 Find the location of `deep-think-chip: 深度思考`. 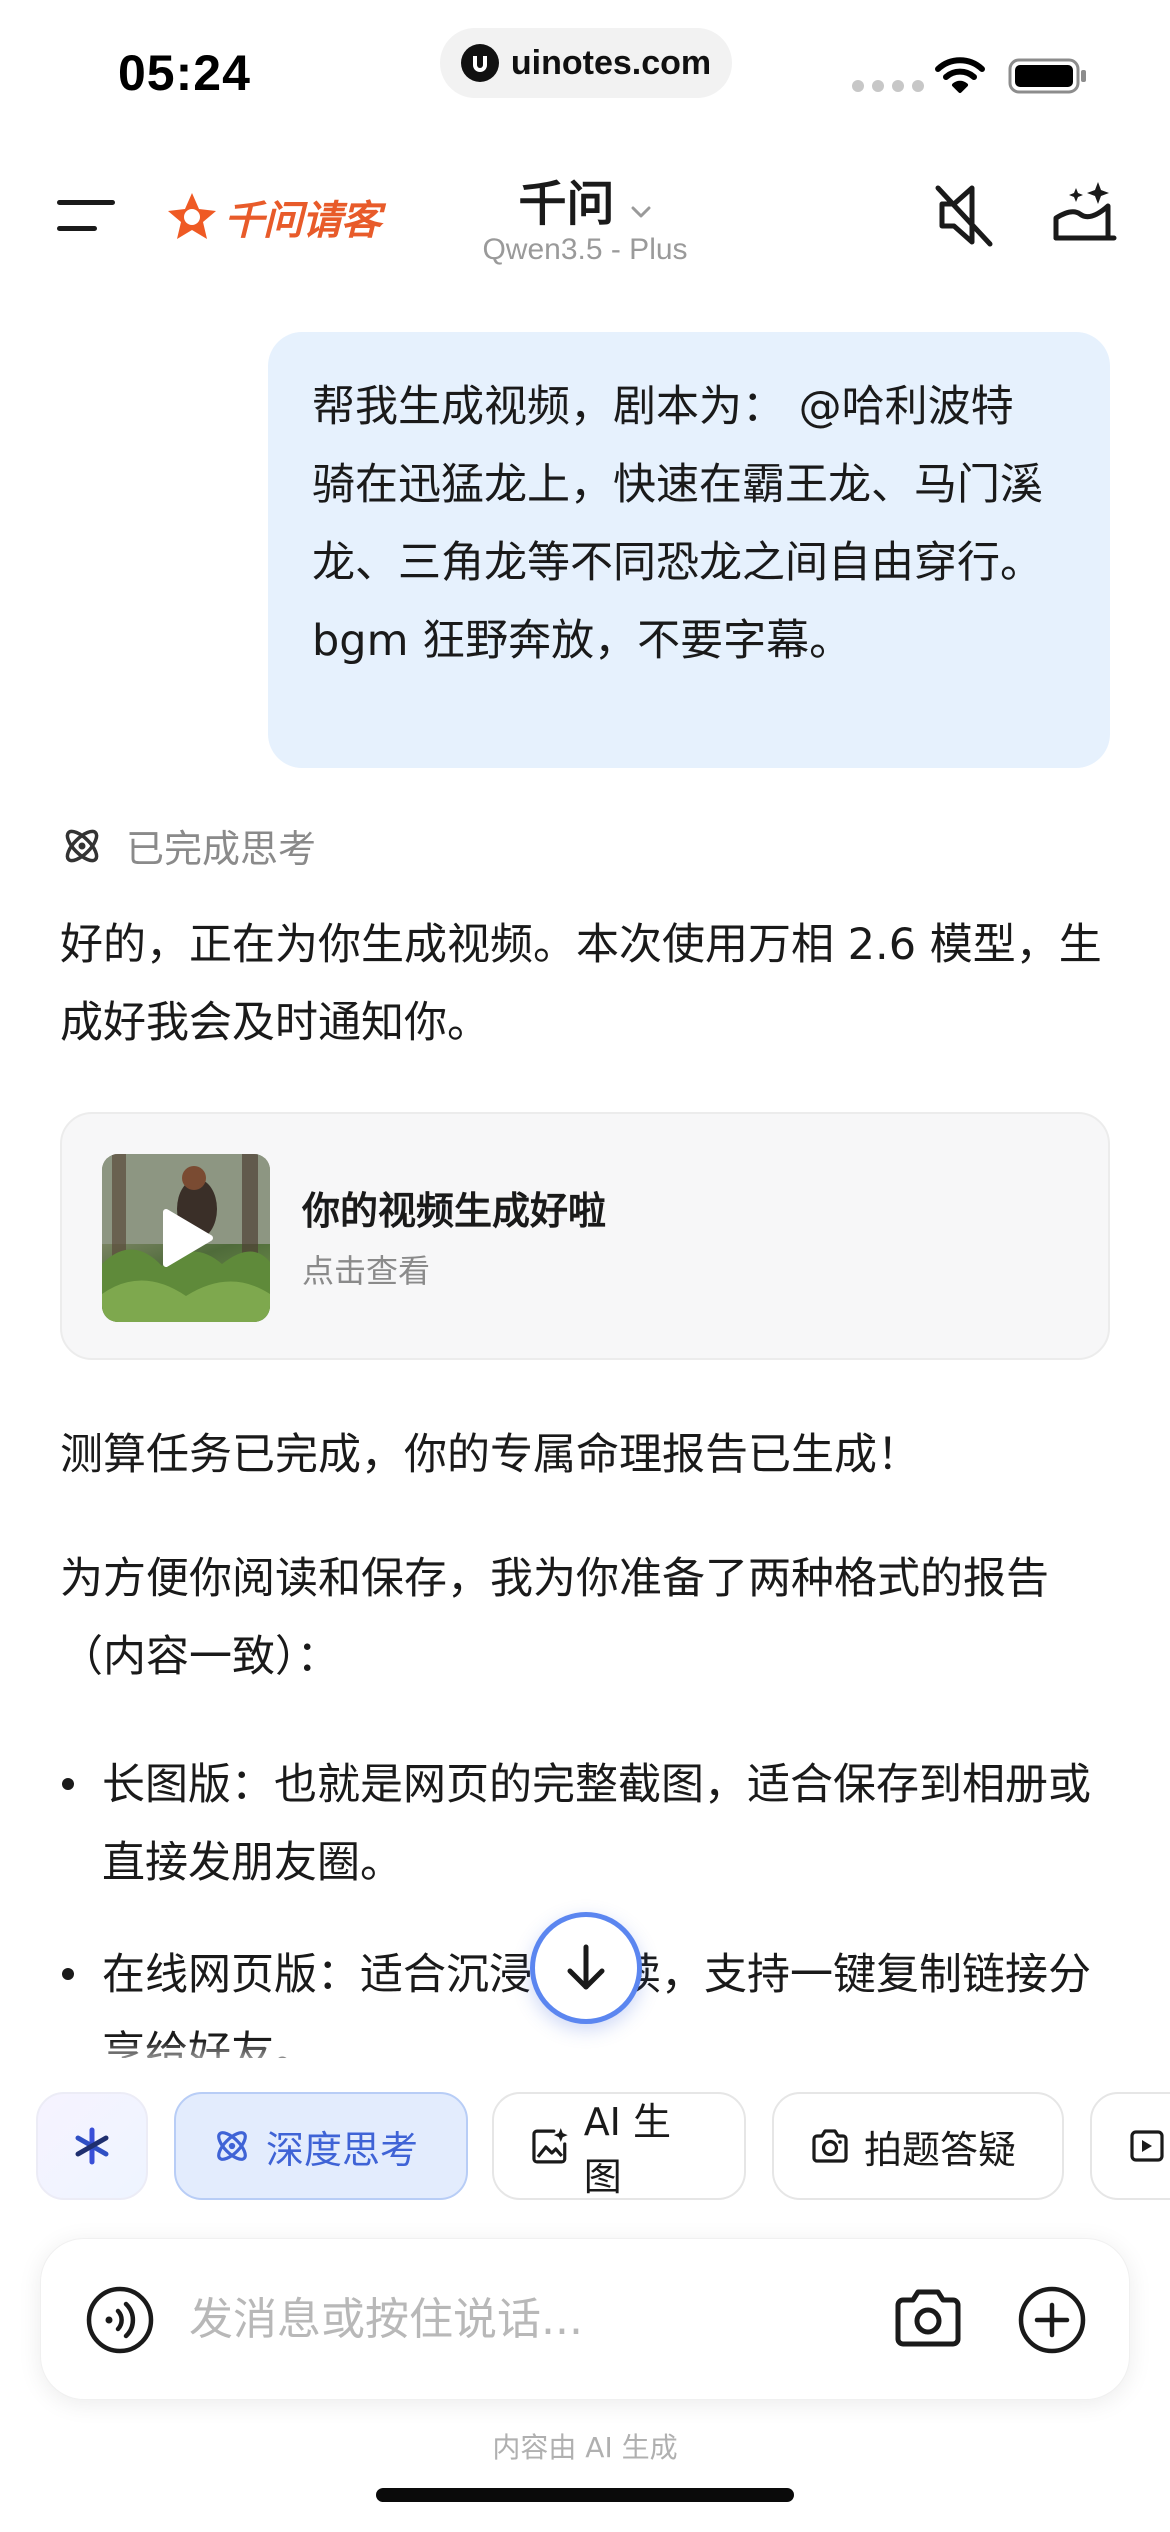

deep-think-chip: 深度思考 is located at coordinates (321, 2146).